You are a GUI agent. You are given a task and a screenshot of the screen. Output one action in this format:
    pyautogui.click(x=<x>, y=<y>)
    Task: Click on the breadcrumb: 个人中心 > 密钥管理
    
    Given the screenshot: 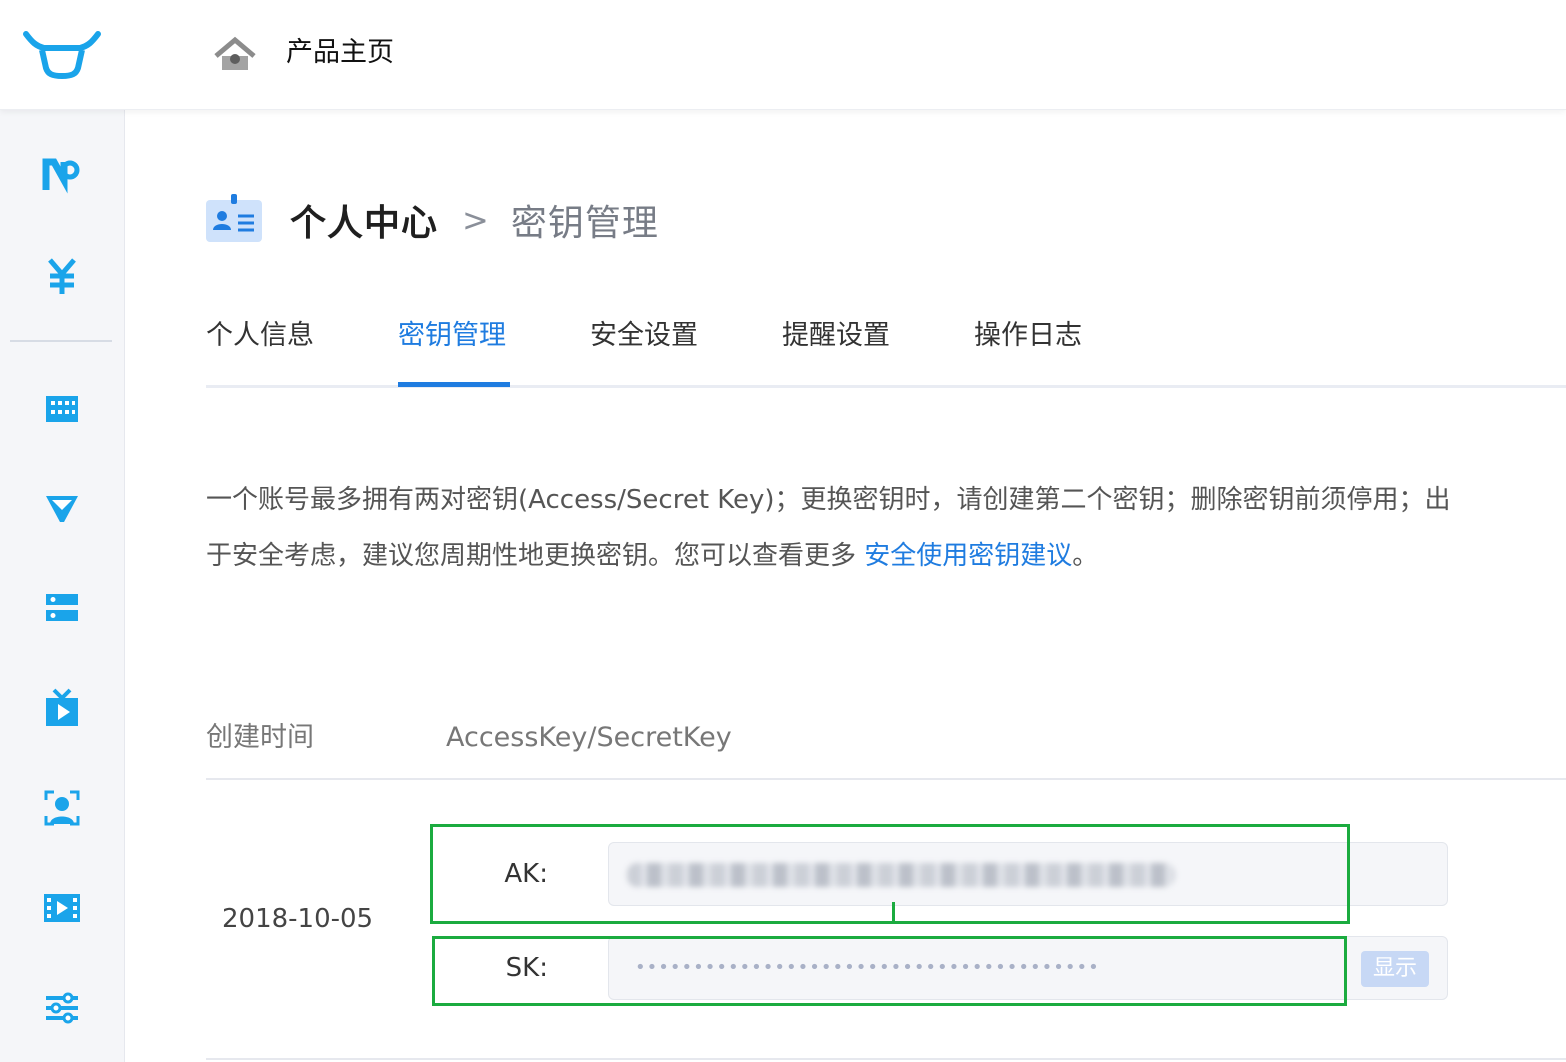 What is the action you would take?
    pyautogui.click(x=474, y=220)
    